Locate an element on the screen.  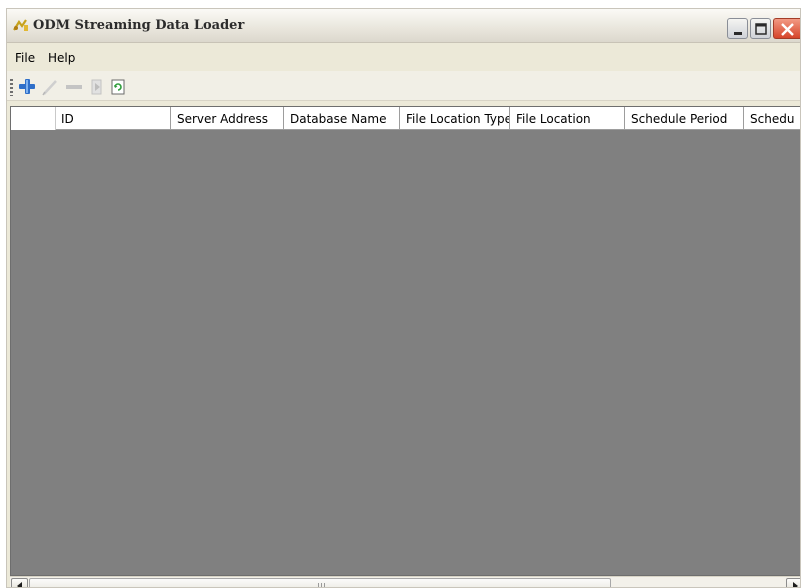
menu-help: Help is located at coordinates (61, 58).